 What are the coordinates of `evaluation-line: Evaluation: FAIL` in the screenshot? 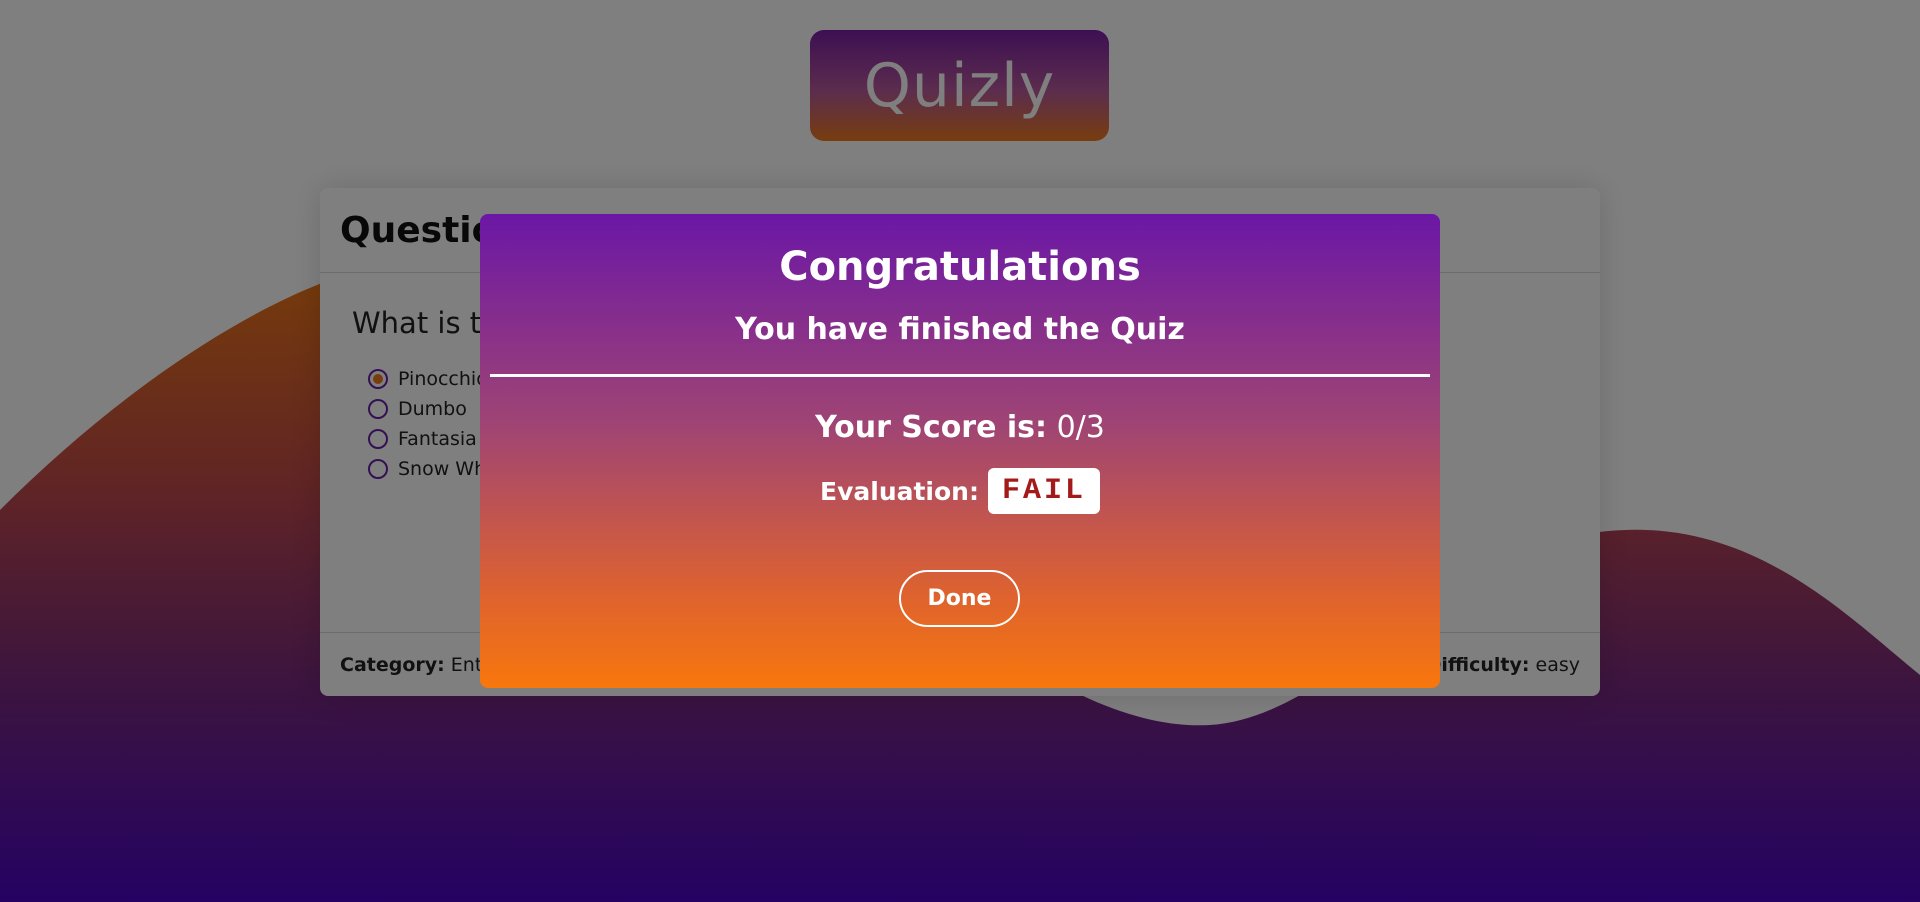 It's located at (960, 491).